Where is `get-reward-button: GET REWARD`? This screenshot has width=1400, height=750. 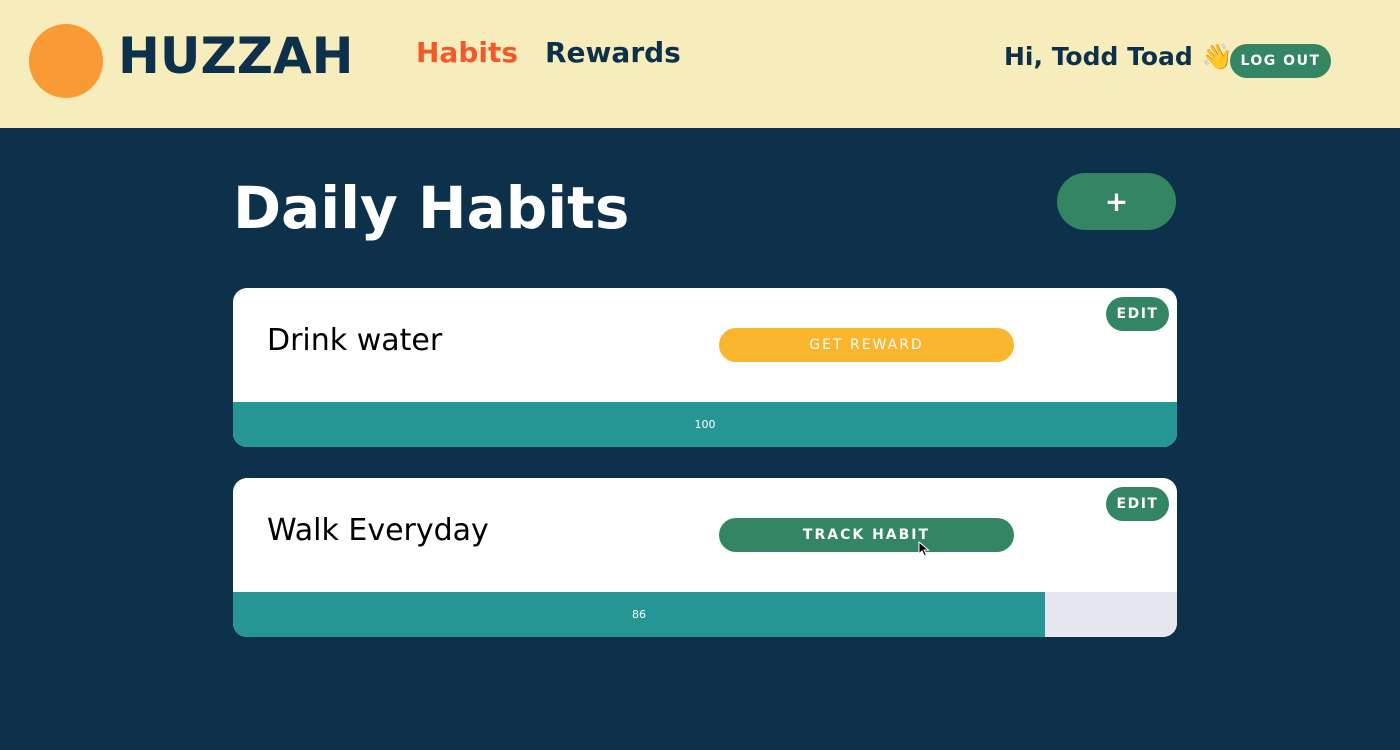 get-reward-button: GET REWARD is located at coordinates (866, 345).